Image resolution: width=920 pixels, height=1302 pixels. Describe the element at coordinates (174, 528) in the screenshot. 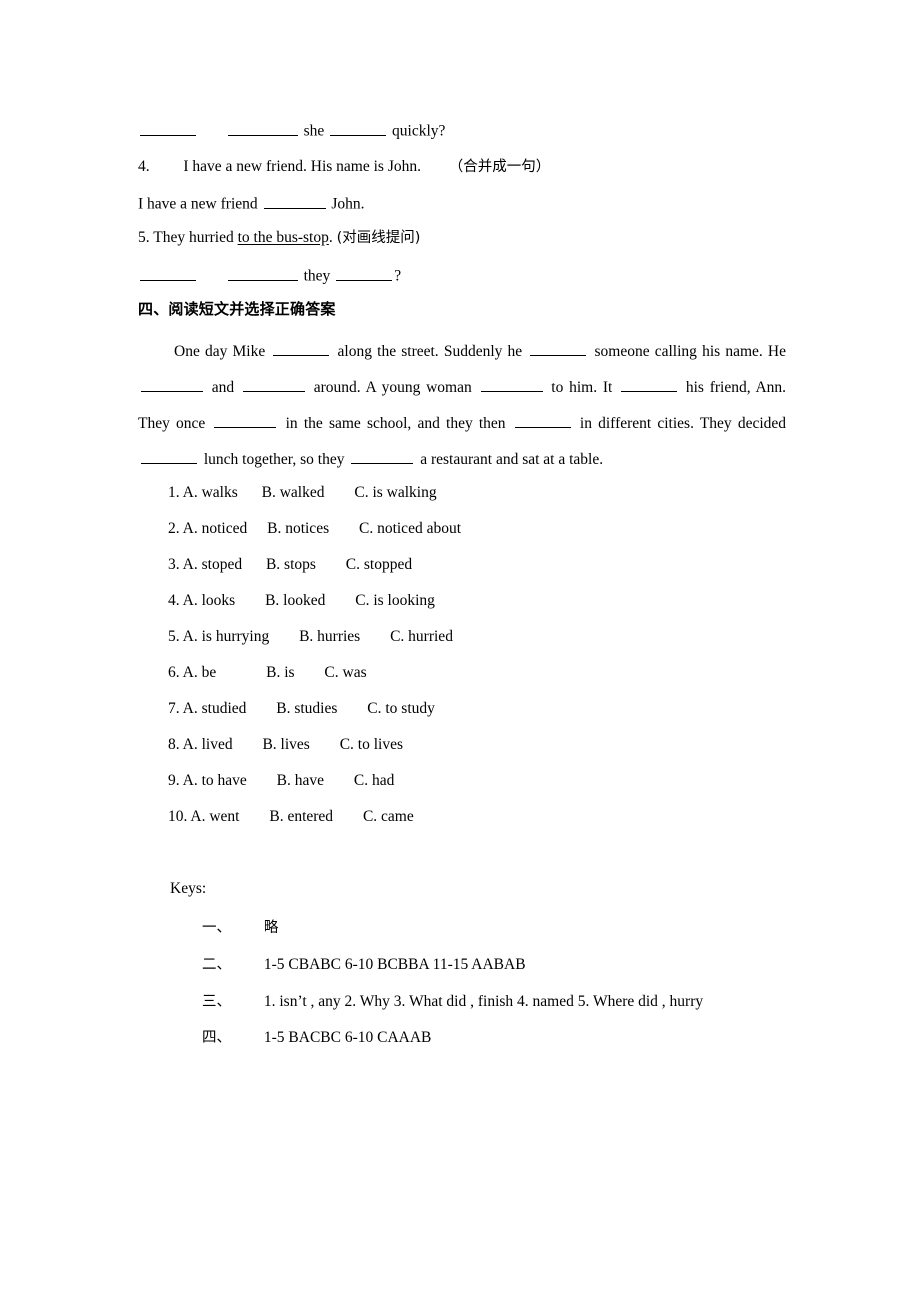

I see `mc-number: 2.` at that location.